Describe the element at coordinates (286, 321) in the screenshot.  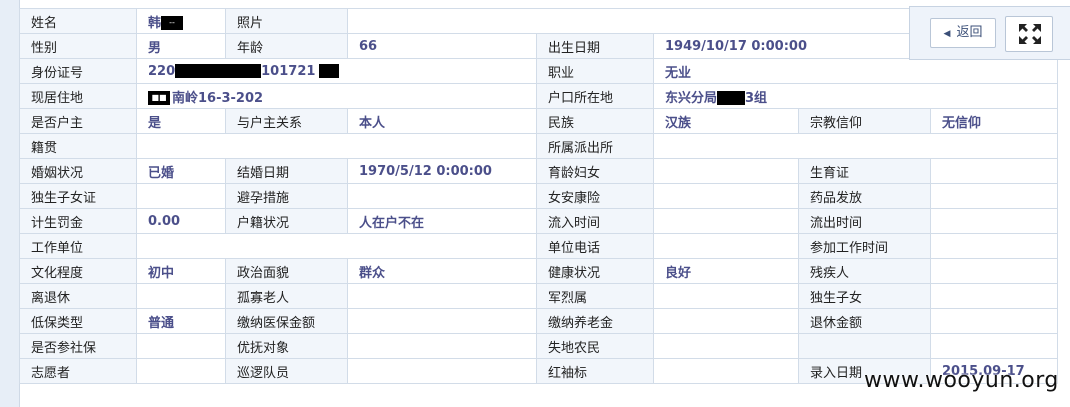
I see `med-insurance-label: 缴纳医保金额` at that location.